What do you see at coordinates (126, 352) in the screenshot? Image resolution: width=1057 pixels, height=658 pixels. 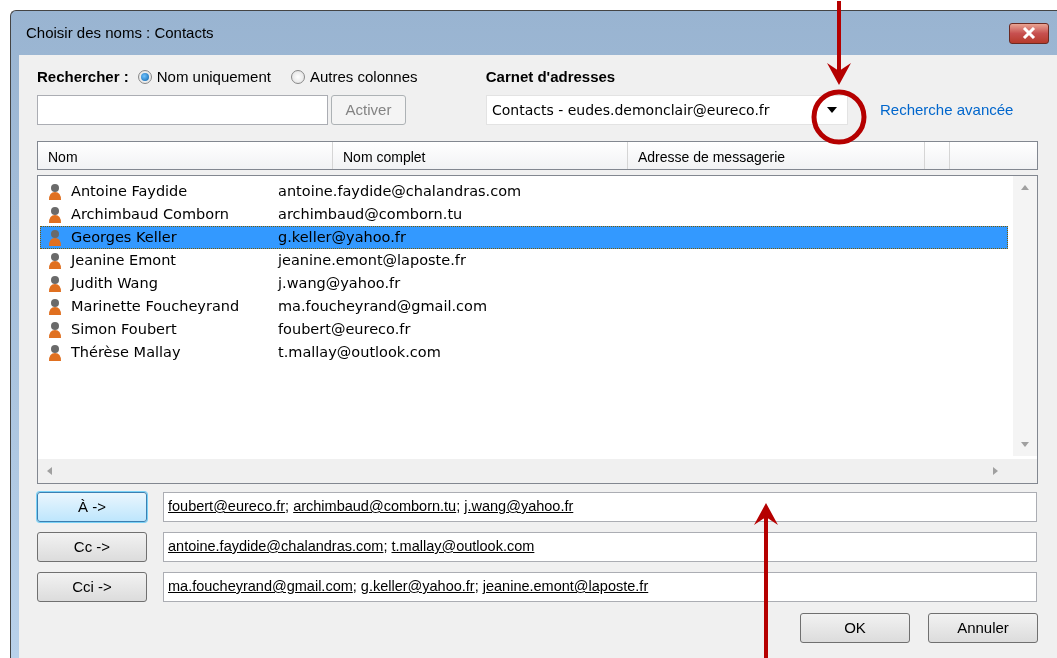 I see `contact-name: Thérèse Mallay` at bounding box center [126, 352].